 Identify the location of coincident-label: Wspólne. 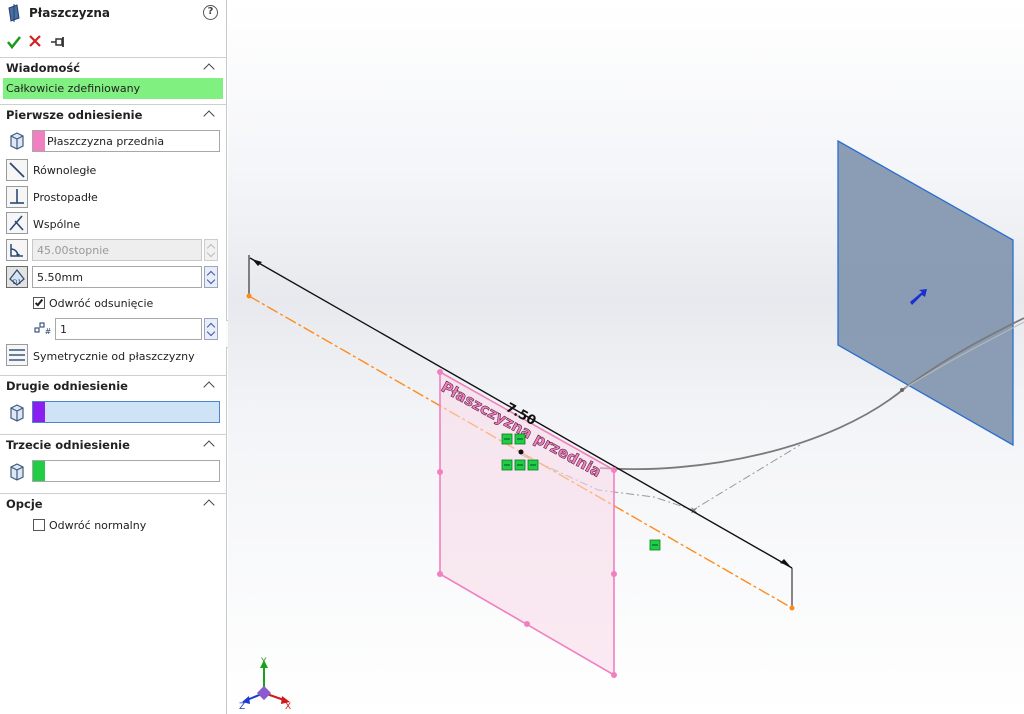
(57, 224).